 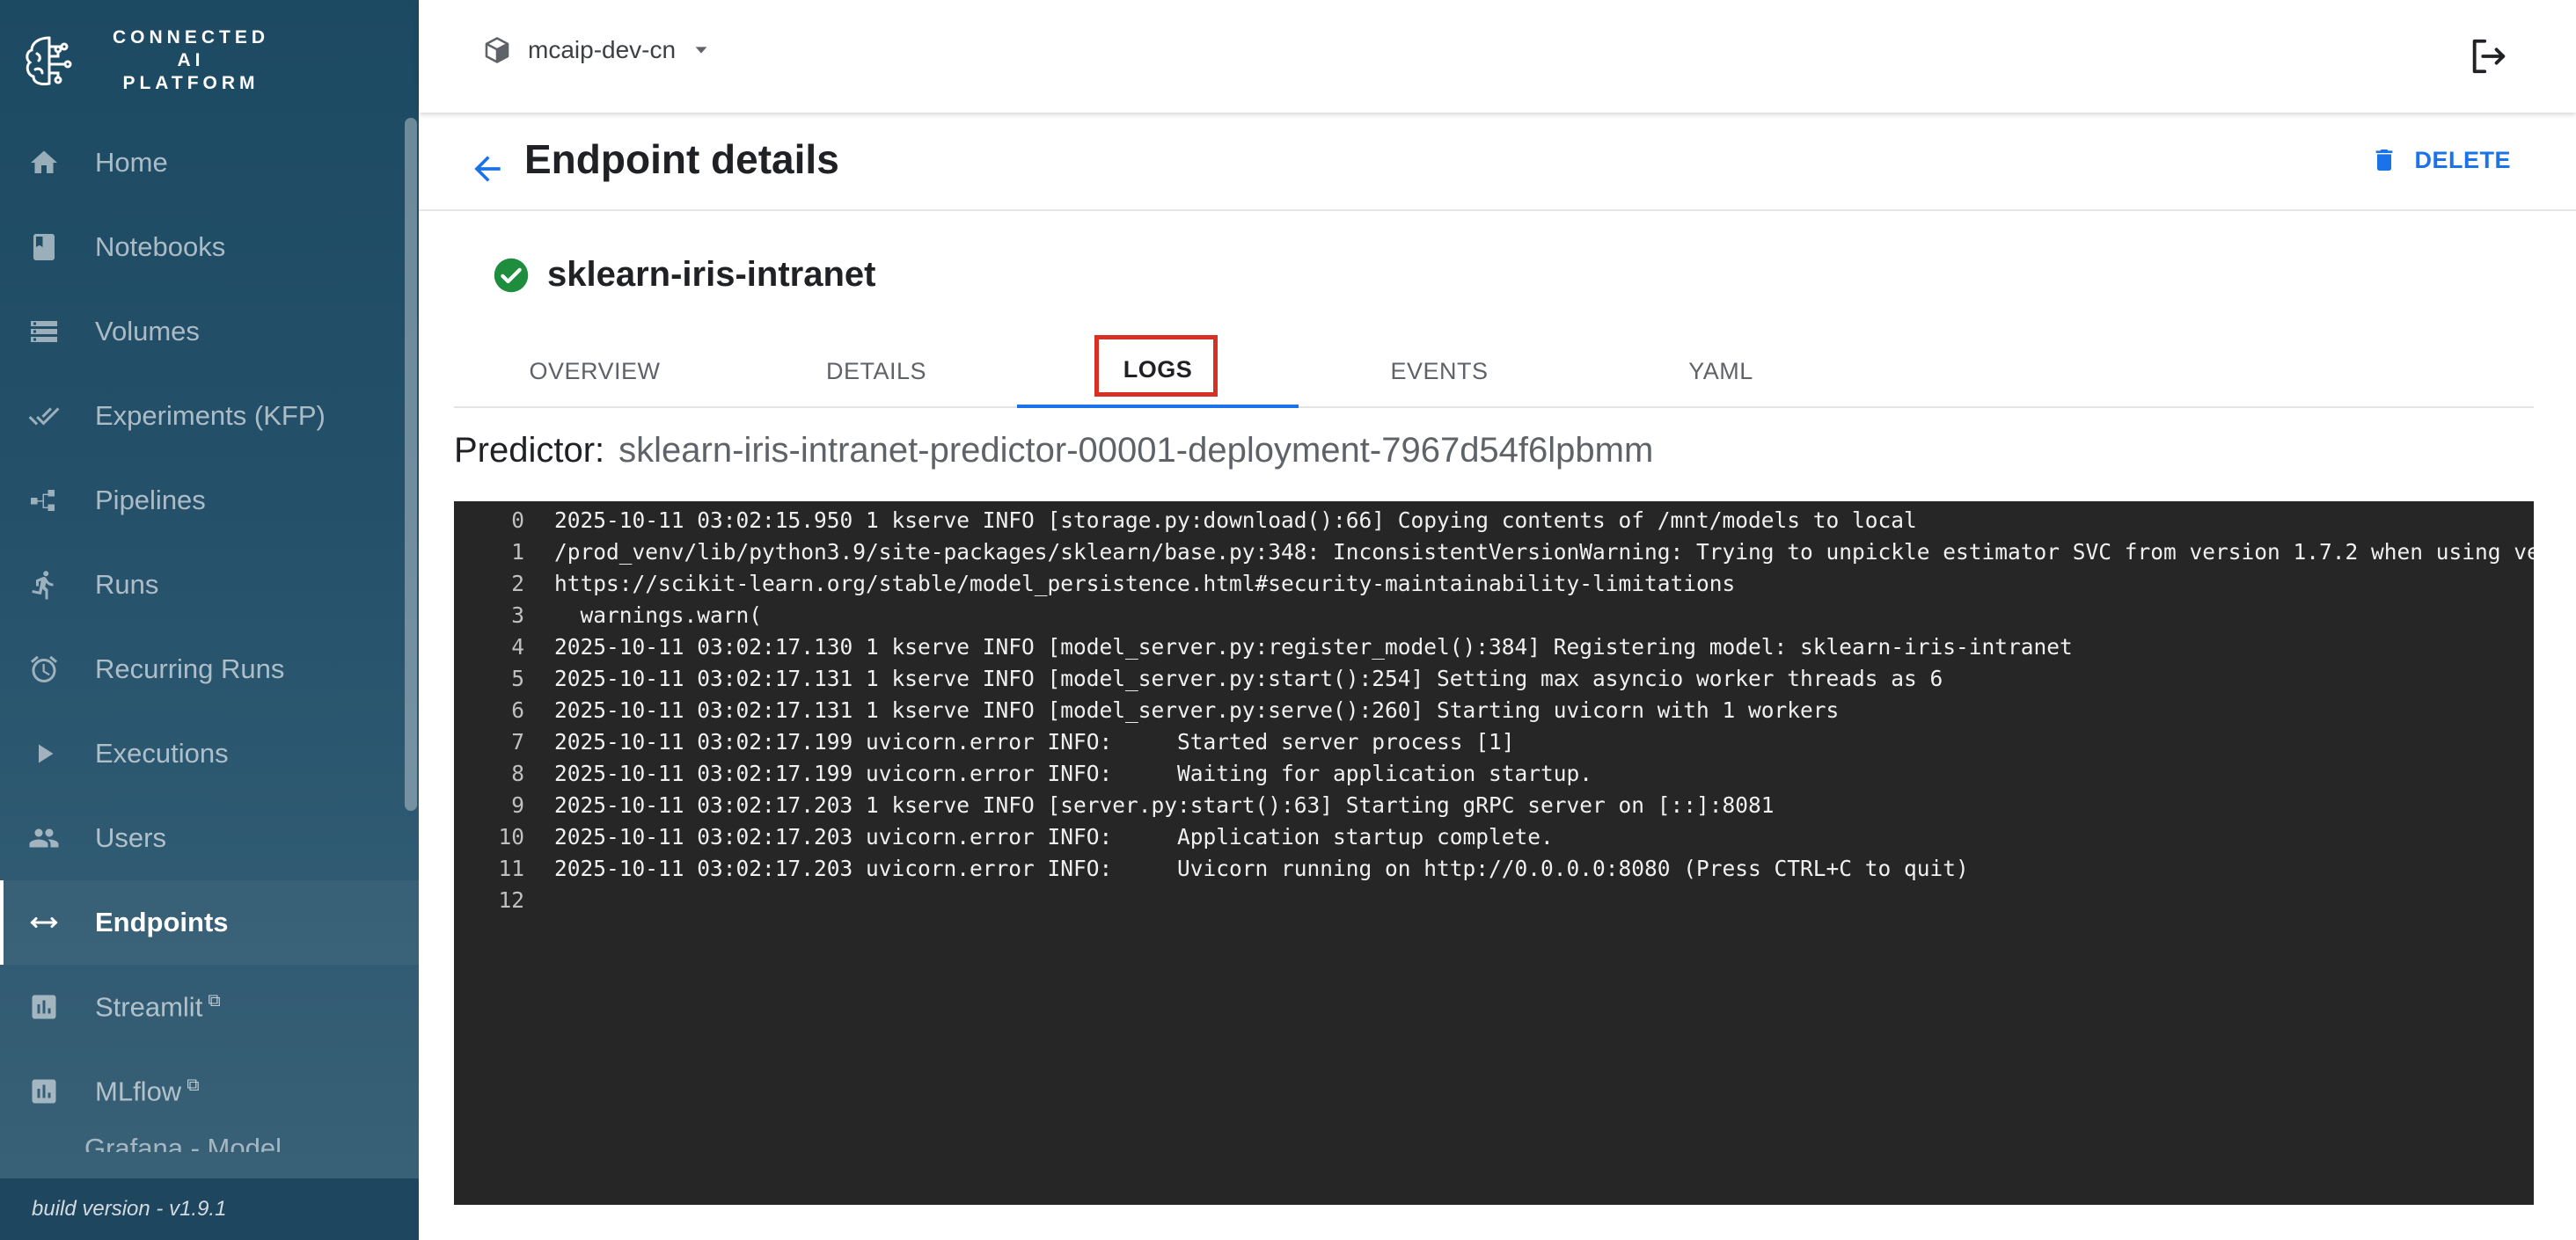 I want to click on experiments-icon, so click(x=44, y=416).